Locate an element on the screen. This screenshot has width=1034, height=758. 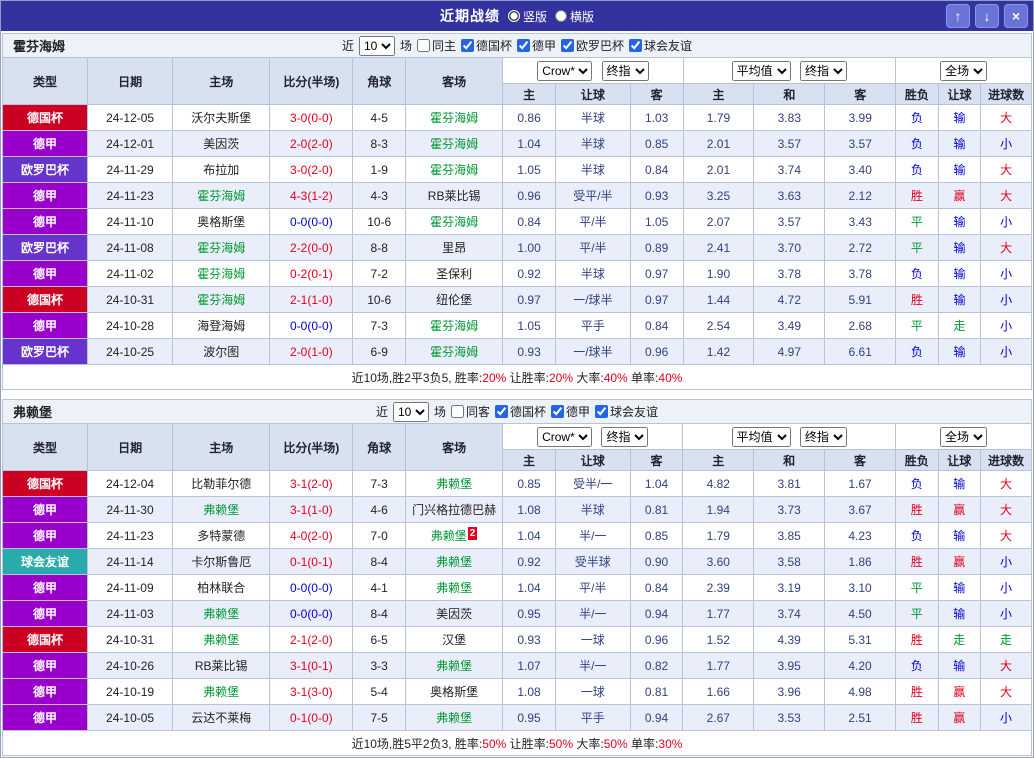
column-header: 角球 is located at coordinates (379, 81).